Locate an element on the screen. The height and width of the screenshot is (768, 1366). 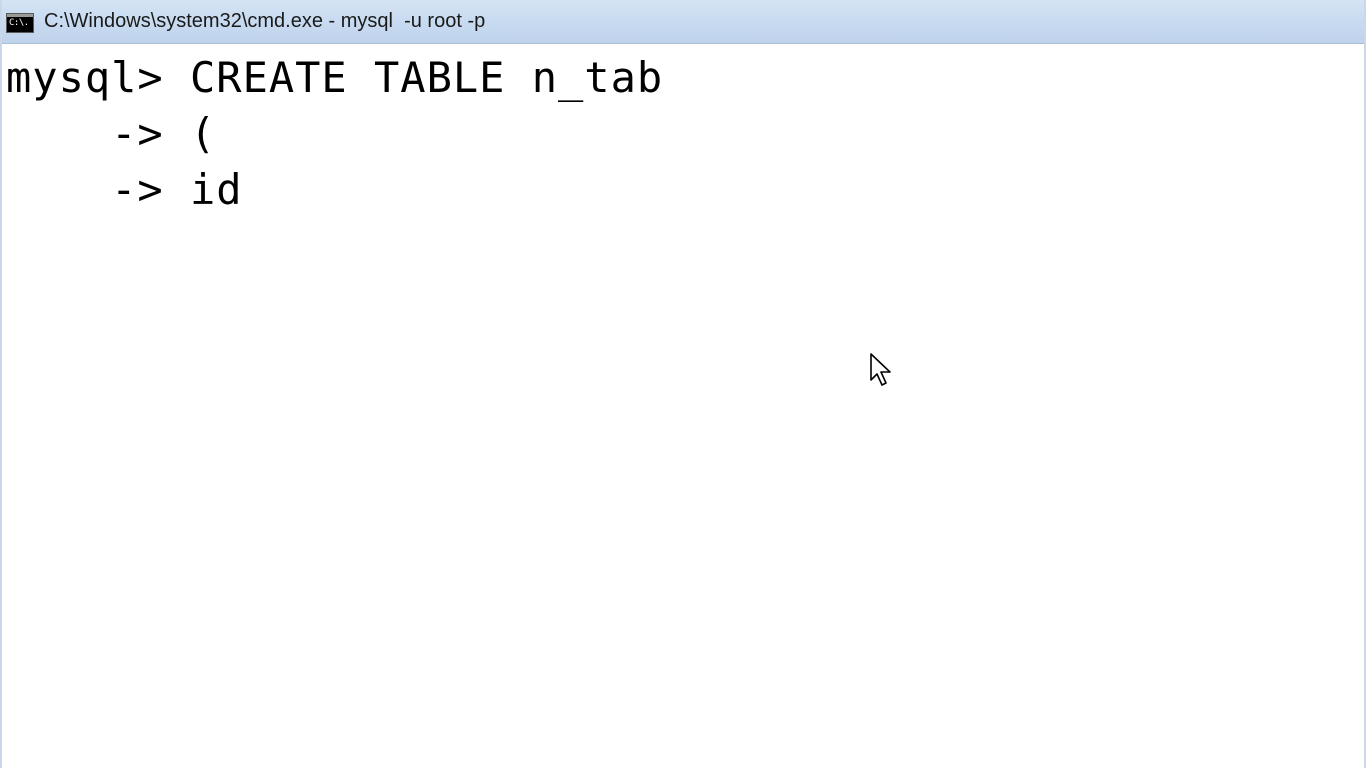
console-line: mysql> CREATE TABLE n_tab is located at coordinates (335, 77).